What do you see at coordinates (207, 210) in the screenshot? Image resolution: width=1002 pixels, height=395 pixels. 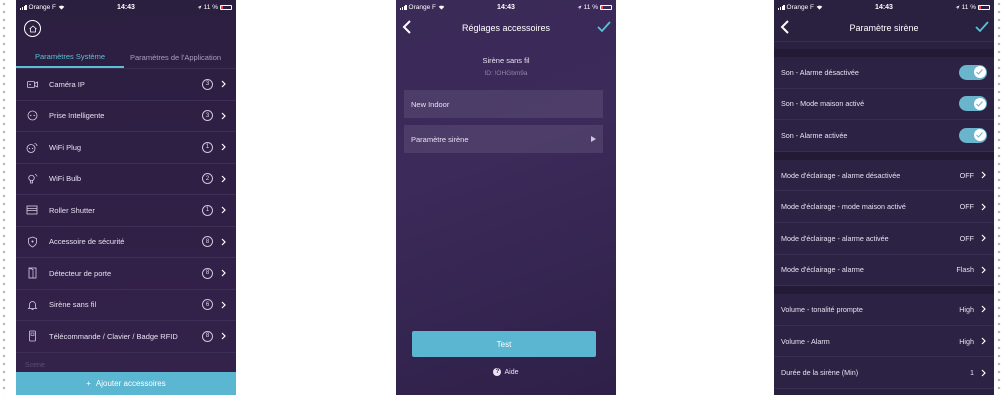 I see `device-count-badge: 1` at bounding box center [207, 210].